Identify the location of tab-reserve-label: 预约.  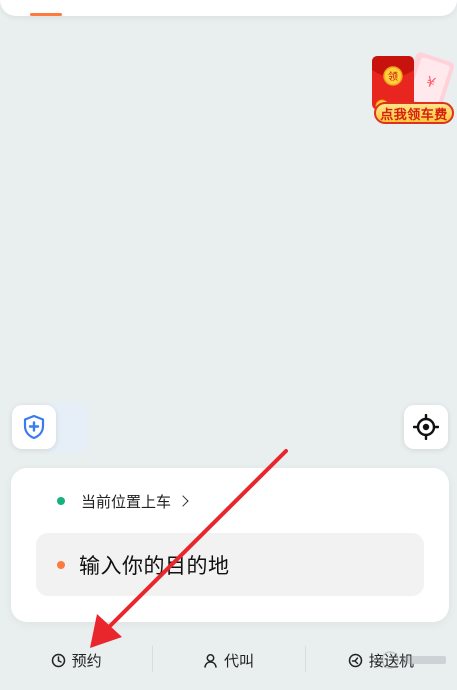
(86, 660).